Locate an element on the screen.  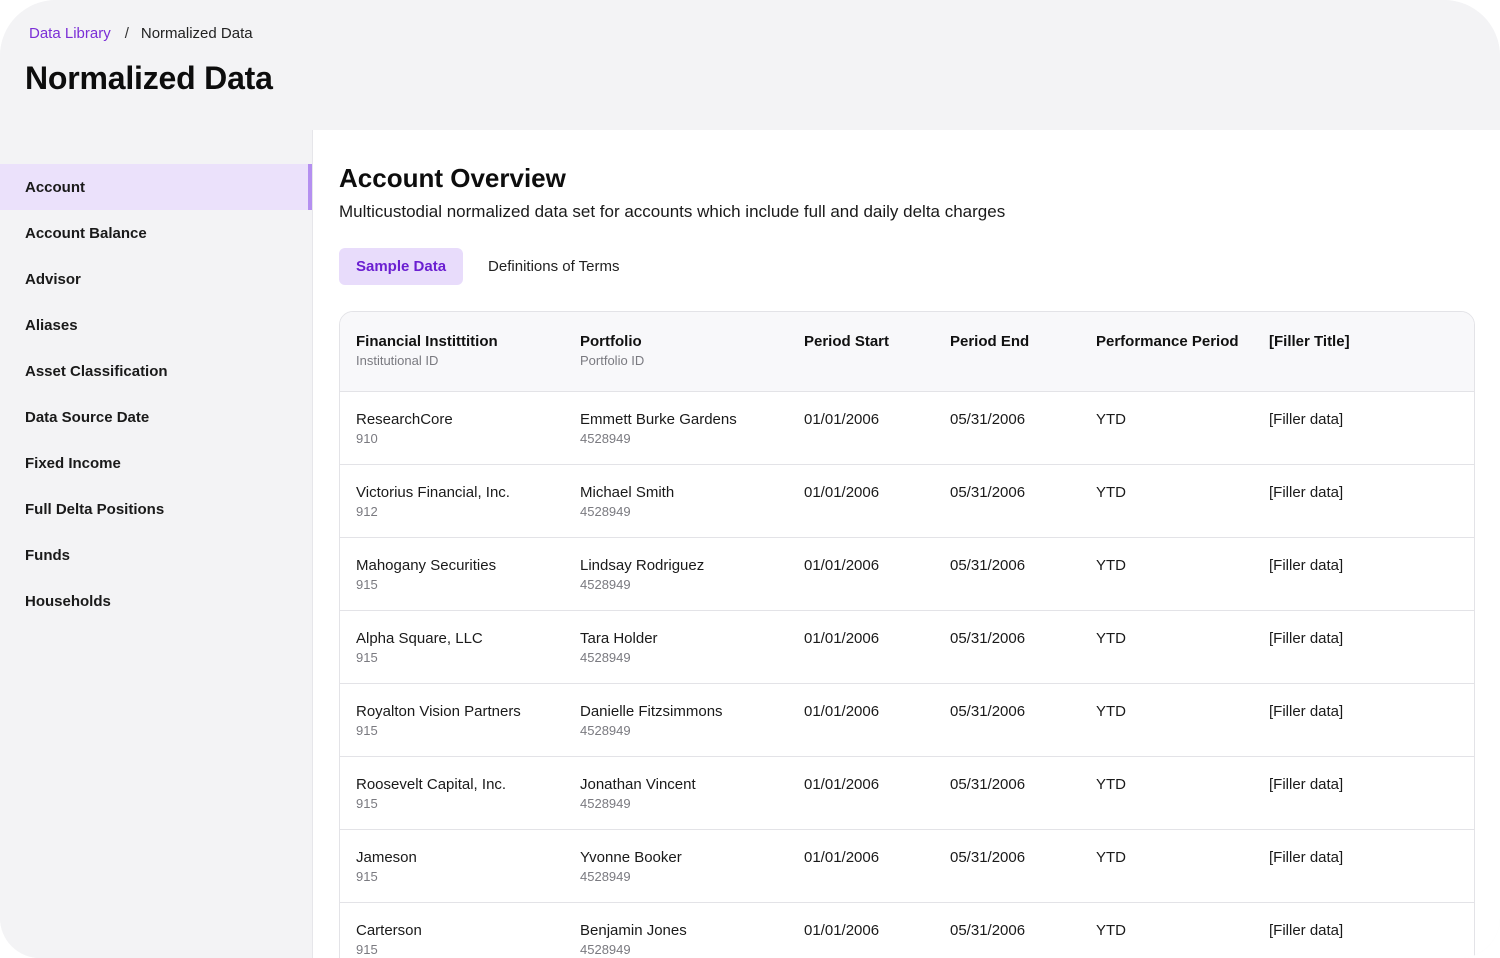
sidebar-item-account: Account is located at coordinates (156, 187).